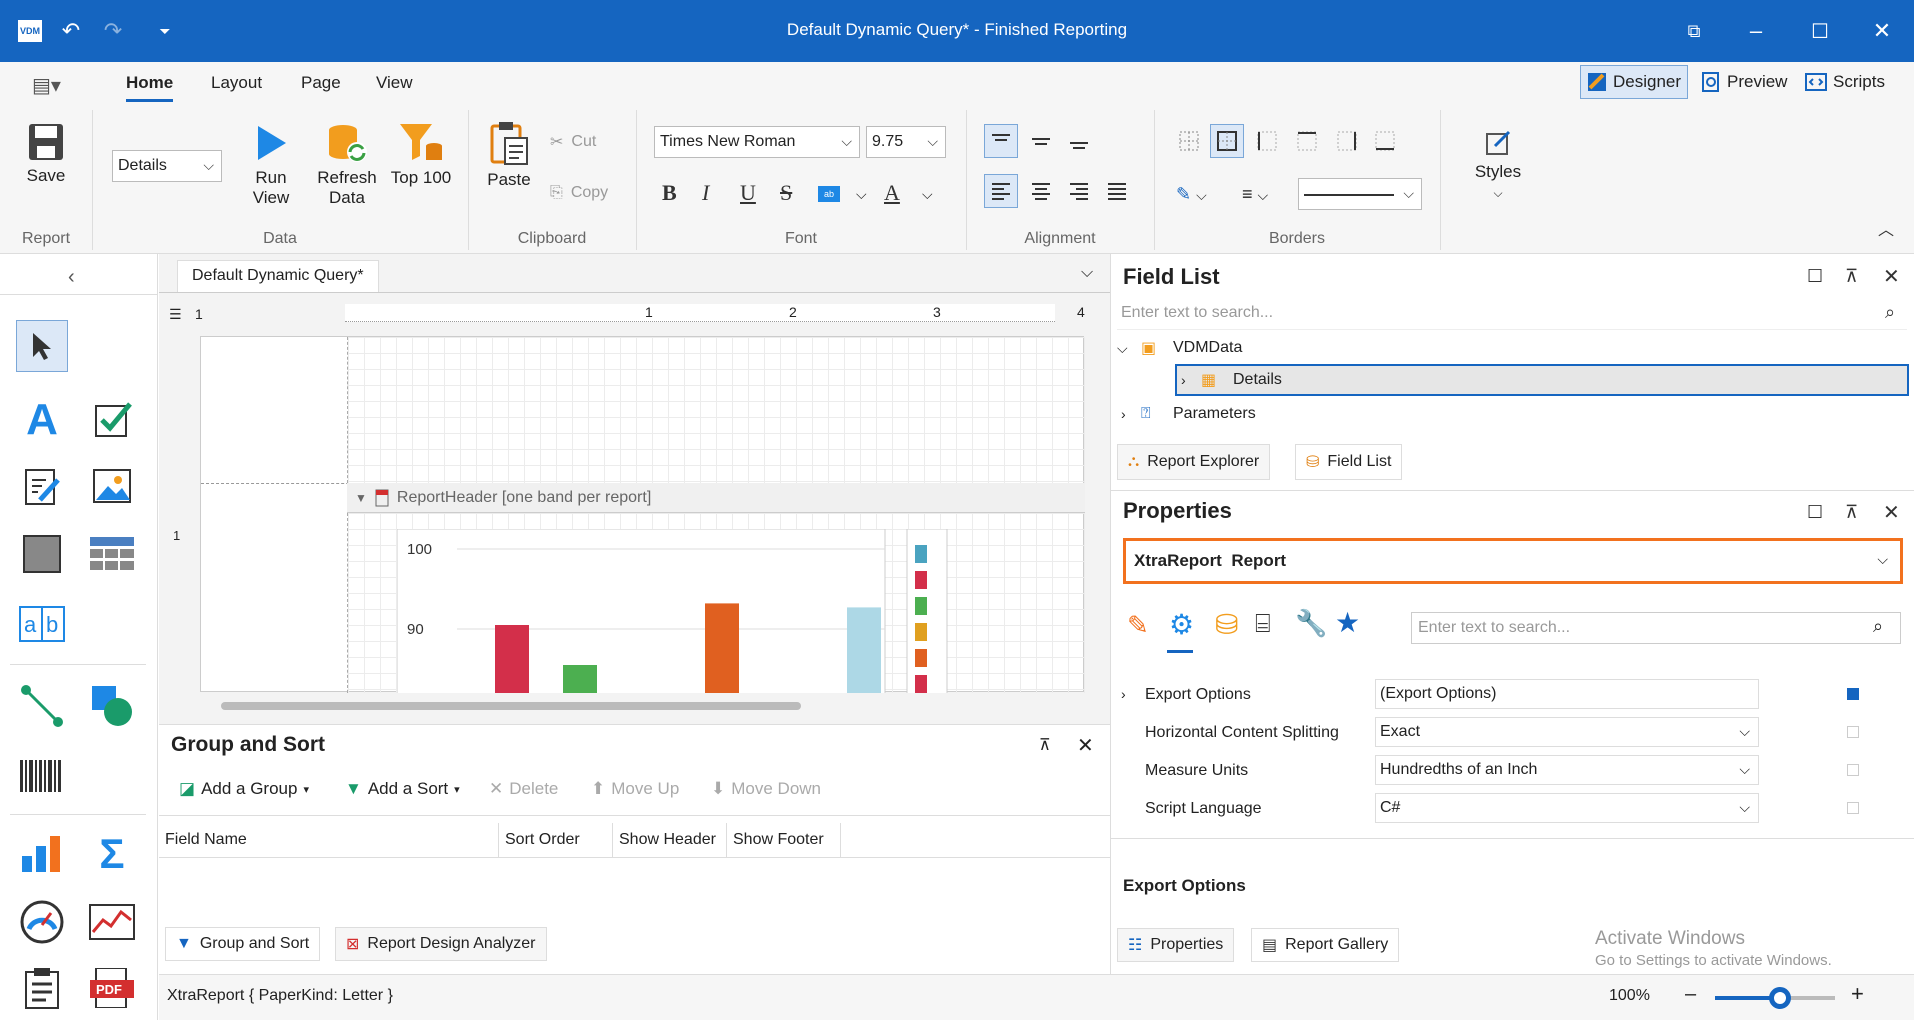 The width and height of the screenshot is (1914, 1020). Describe the element at coordinates (175, 314) in the screenshot. I see `ruler-menu-icon: ☰` at that location.